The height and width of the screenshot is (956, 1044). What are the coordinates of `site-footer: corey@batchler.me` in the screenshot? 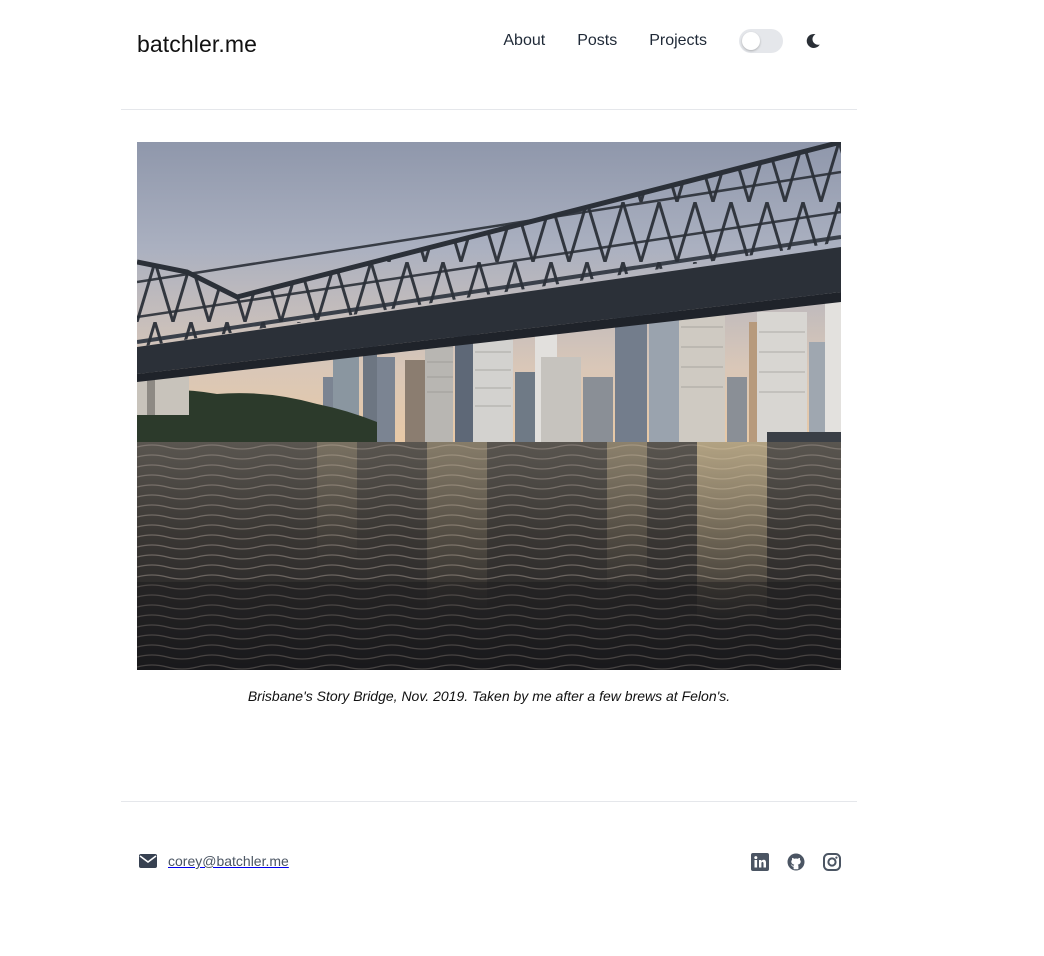 It's located at (489, 856).